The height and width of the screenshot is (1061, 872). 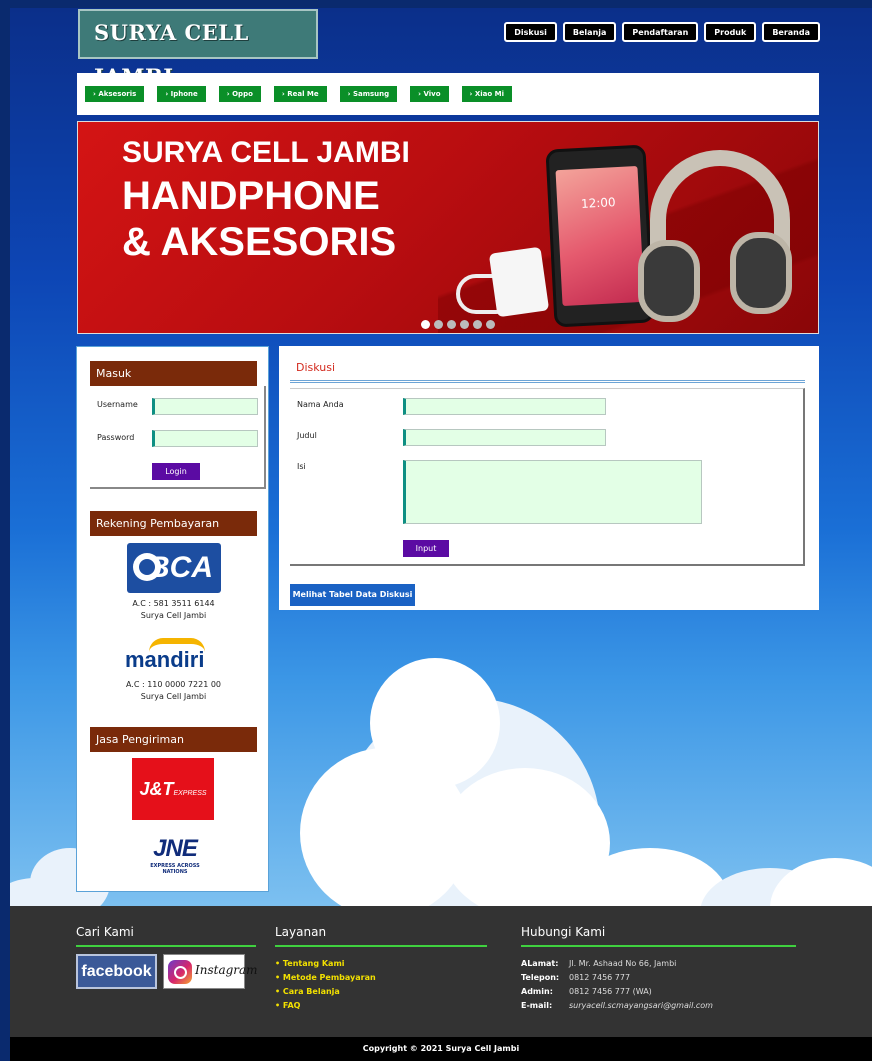 What do you see at coordinates (166, 946) in the screenshot?
I see `find-us-divider` at bounding box center [166, 946].